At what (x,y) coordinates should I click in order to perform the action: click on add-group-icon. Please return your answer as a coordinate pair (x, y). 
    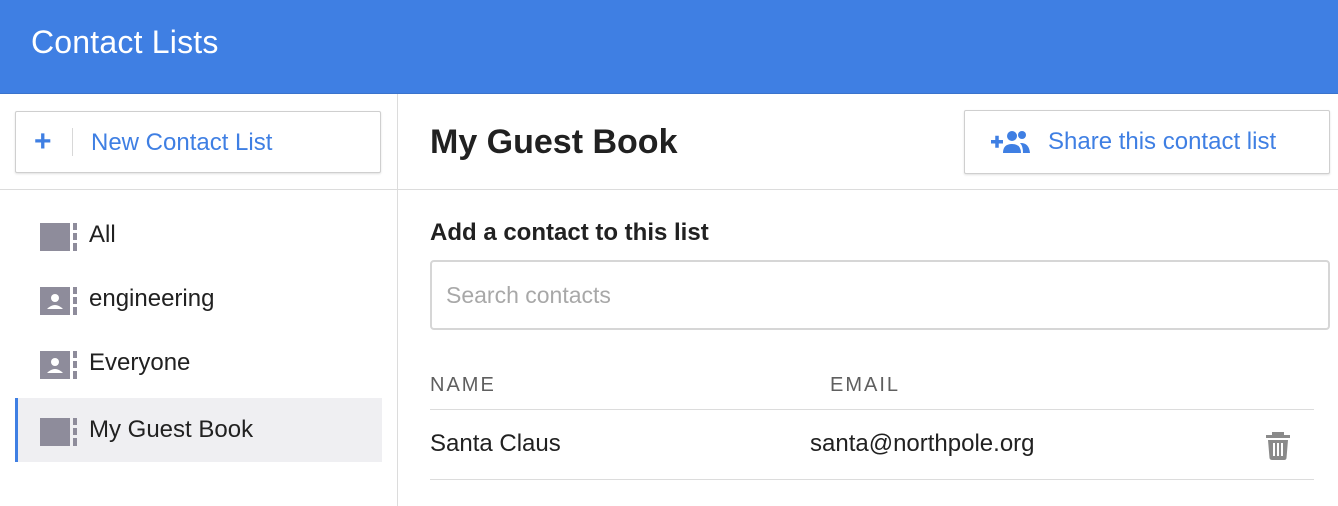
    Looking at the image, I should click on (1010, 142).